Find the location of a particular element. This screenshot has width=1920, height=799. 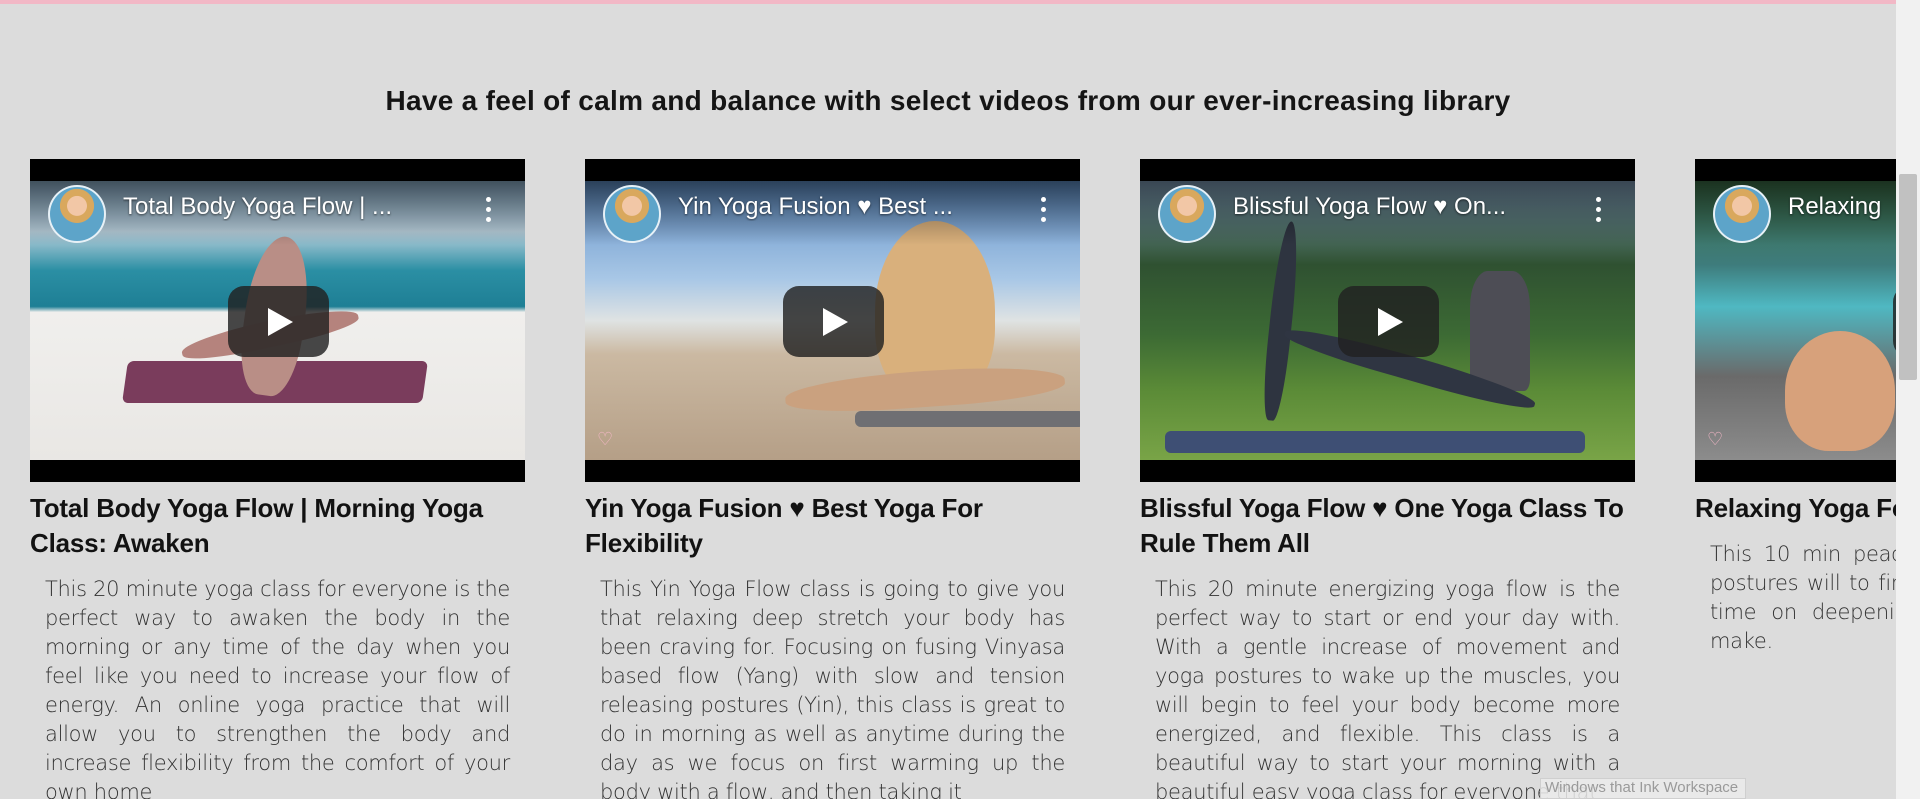

scrollbar-thumb is located at coordinates (1908, 277).